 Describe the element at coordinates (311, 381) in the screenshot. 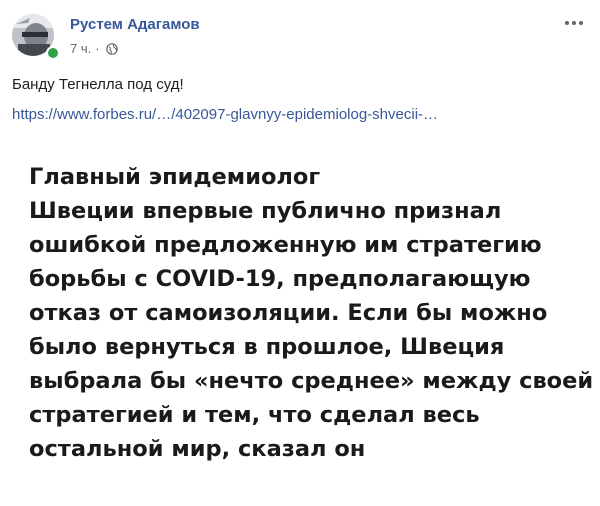

I see `quote-line: выбрала бы «нечто среднее» между своей` at that location.